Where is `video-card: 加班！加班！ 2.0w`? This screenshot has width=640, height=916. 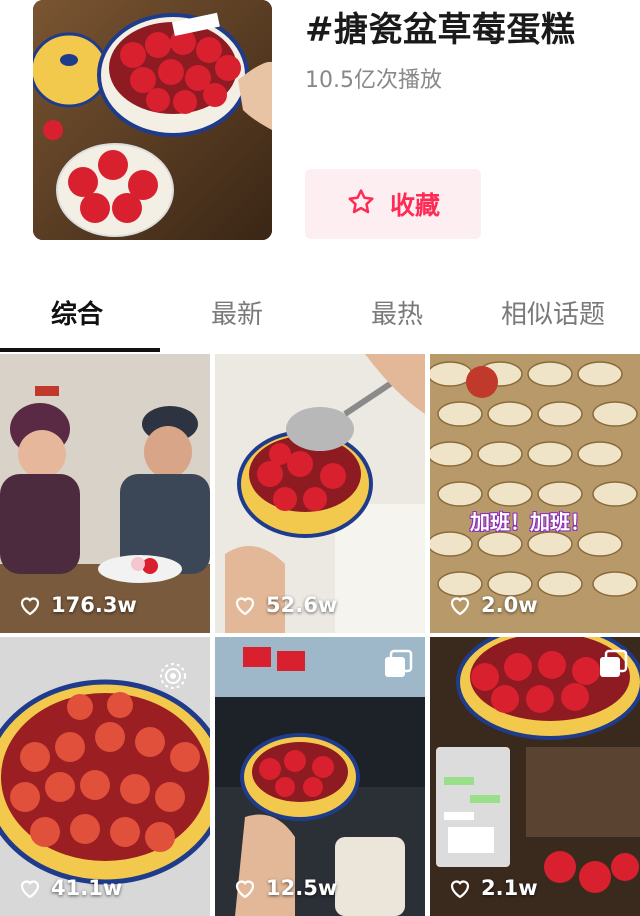
video-card: 加班！加班！ 2.0w is located at coordinates (535, 493).